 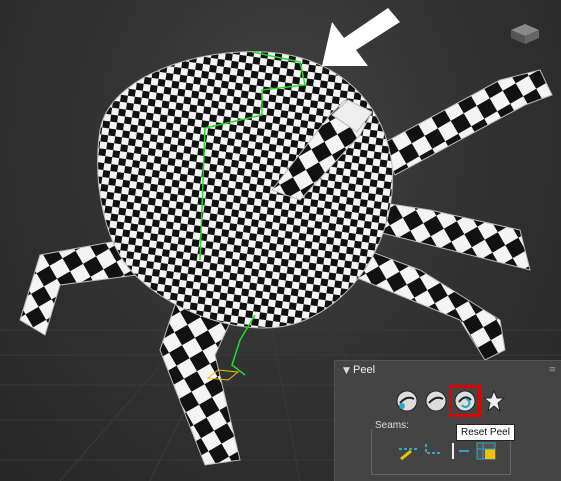 What do you see at coordinates (364, 370) in the screenshot?
I see `rollout-title: Peel` at bounding box center [364, 370].